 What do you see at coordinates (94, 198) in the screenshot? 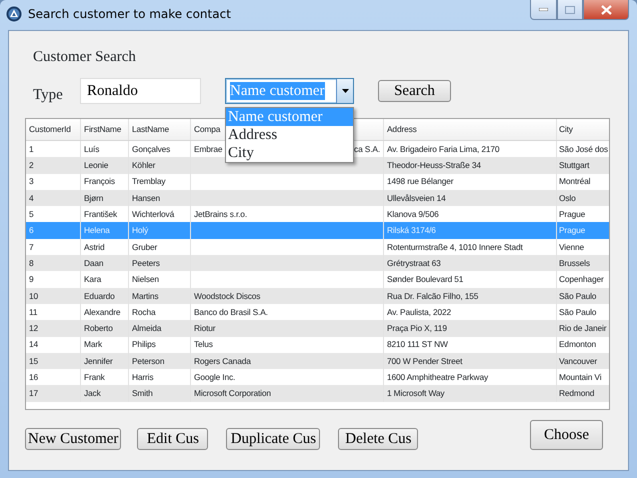
I see `table-cell: Bjørn` at bounding box center [94, 198].